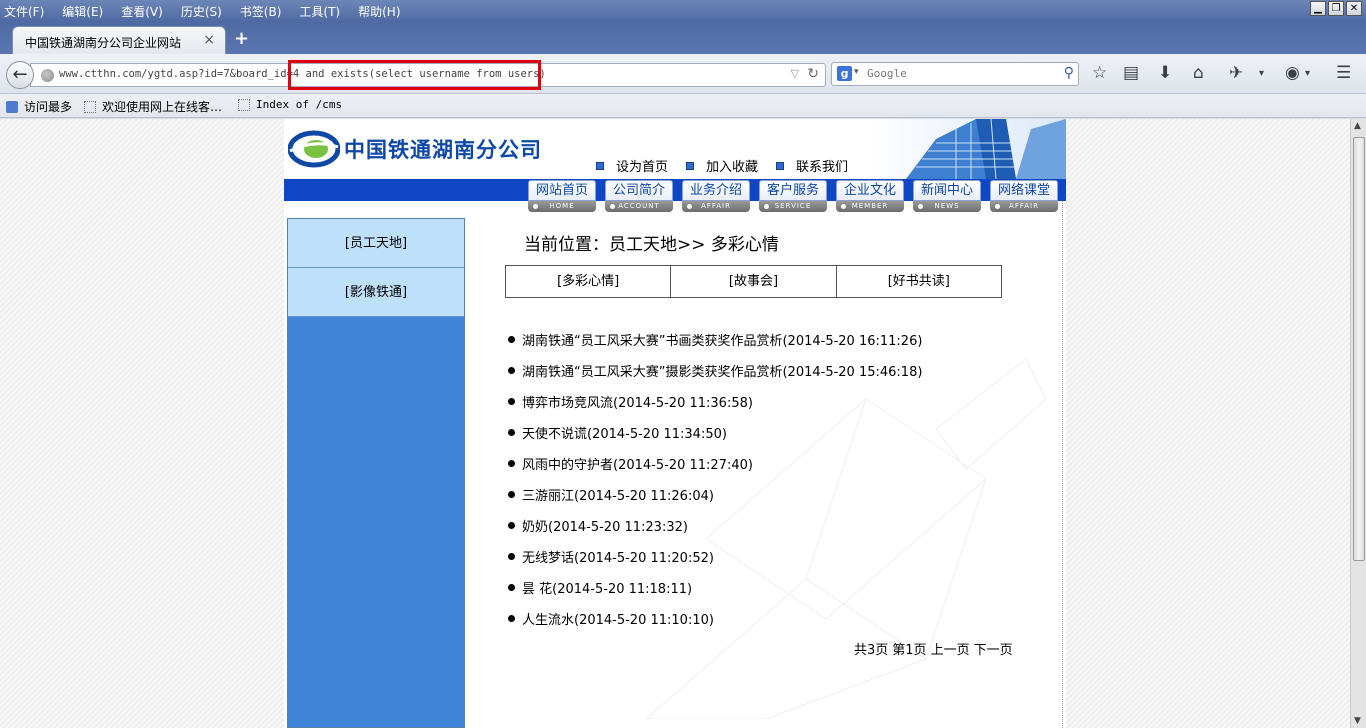 This screenshot has height=728, width=1366. What do you see at coordinates (1292, 73) in the screenshot?
I see `proxy-icon: ◉` at bounding box center [1292, 73].